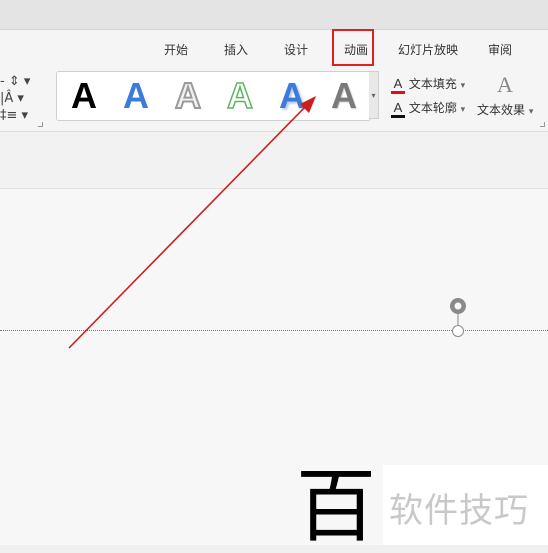 The height and width of the screenshot is (553, 548). What do you see at coordinates (459, 511) in the screenshot?
I see `watermark-text: 软件技巧` at bounding box center [459, 511].